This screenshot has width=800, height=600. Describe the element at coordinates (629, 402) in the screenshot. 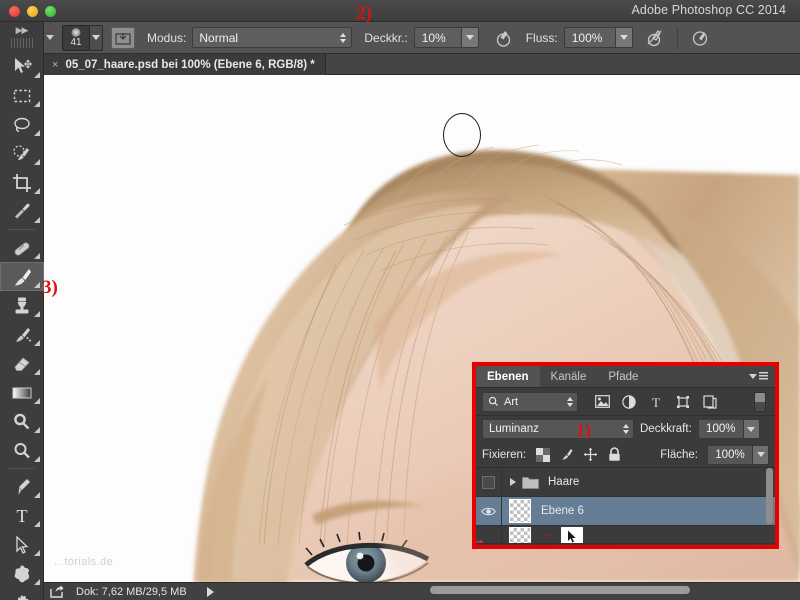

I see `adjustment-layers-filter-icon` at that location.